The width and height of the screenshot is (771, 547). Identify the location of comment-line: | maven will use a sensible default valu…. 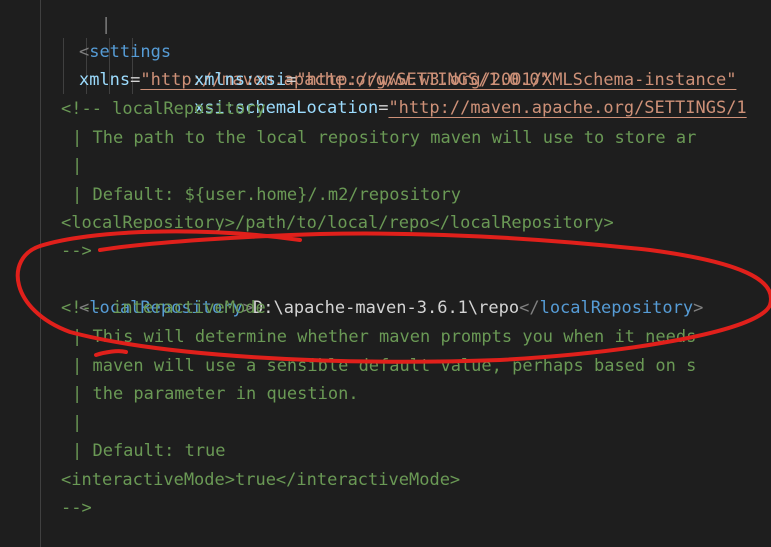
(384, 366).